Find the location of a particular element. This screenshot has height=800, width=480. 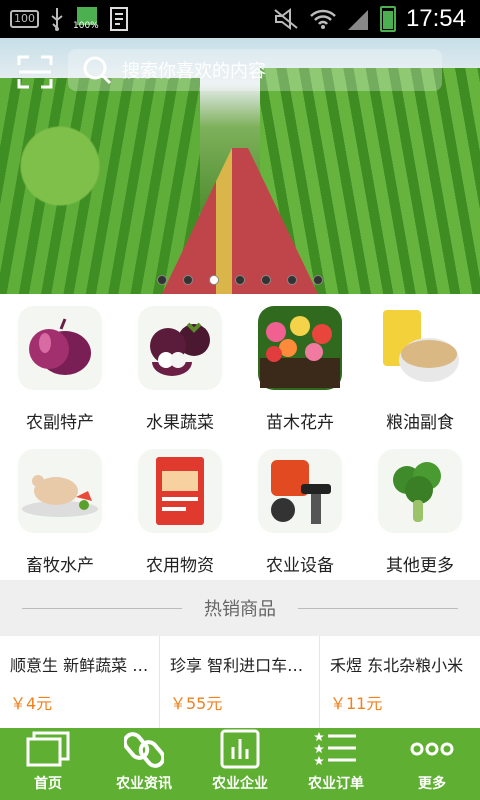

banner-pager is located at coordinates (240, 280).